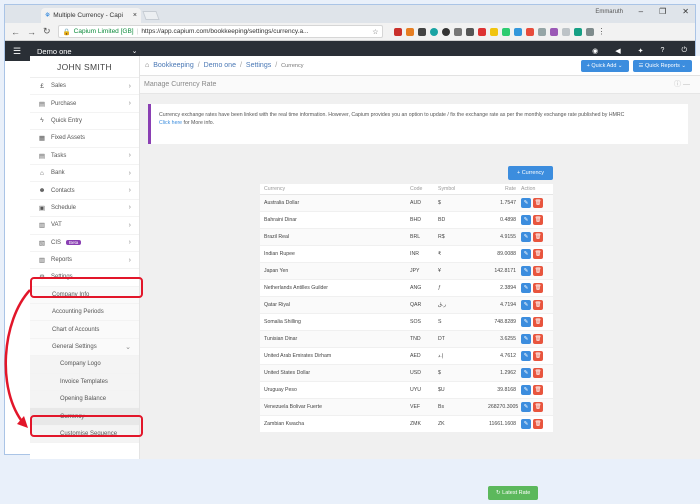  What do you see at coordinates (604, 66) in the screenshot?
I see `quick-add-button: + Quick Add ⌄` at bounding box center [604, 66].